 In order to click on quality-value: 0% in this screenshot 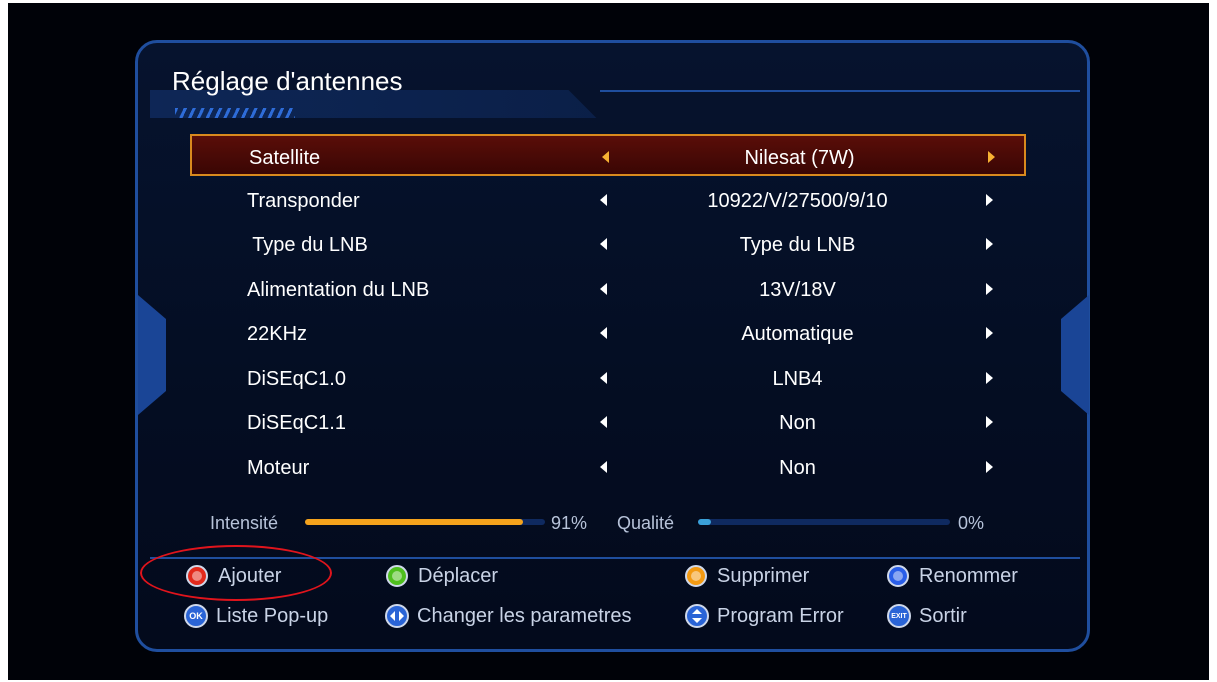, I will do `click(971, 523)`.